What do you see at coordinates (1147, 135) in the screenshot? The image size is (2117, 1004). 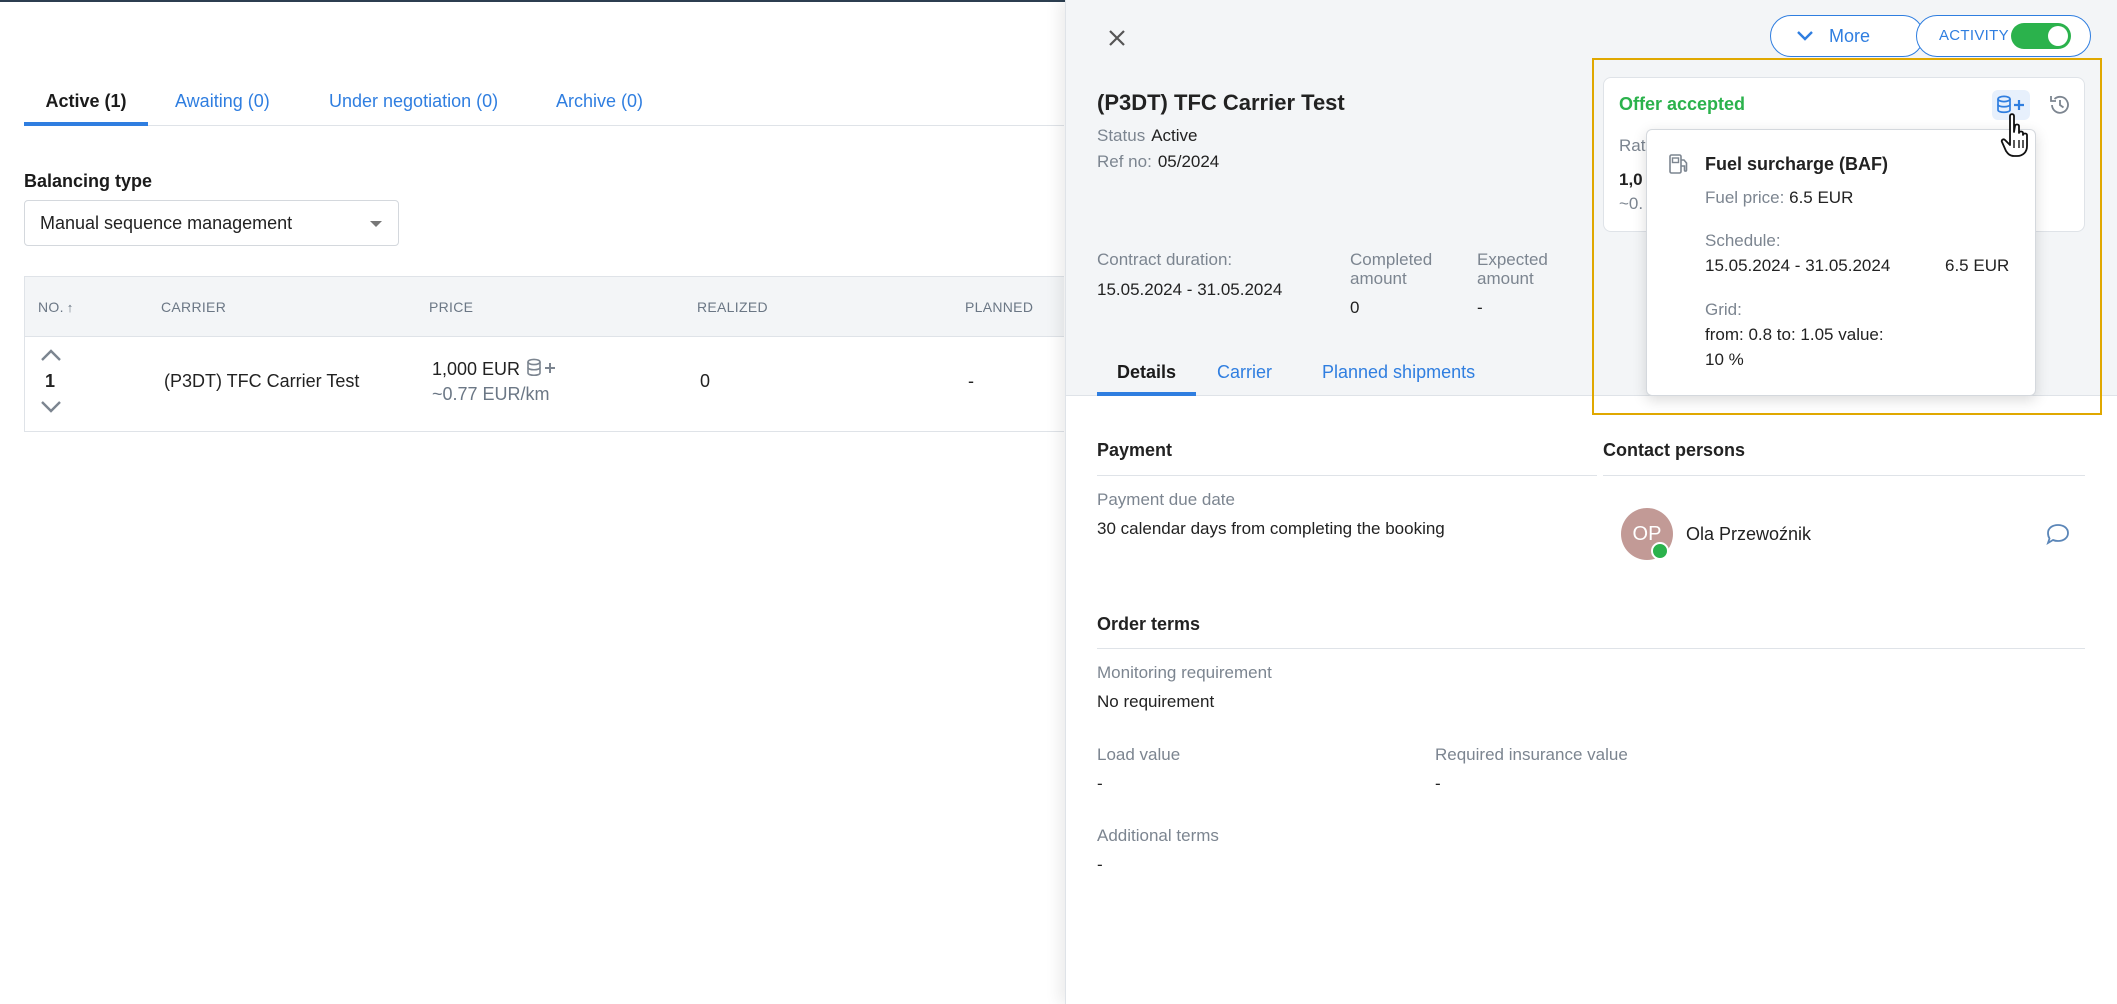 I see `status-row: Status Active` at bounding box center [1147, 135].